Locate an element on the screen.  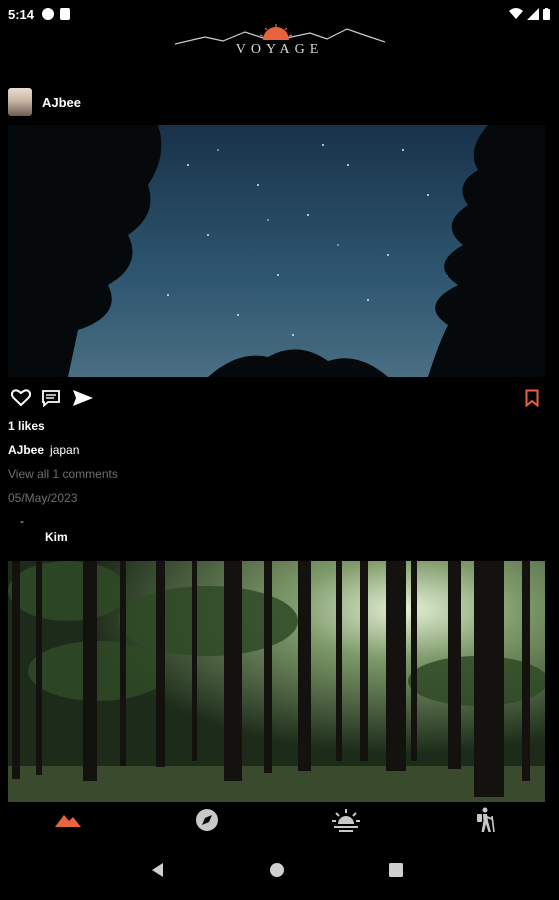
bookmark-icon is located at coordinates (532, 398).